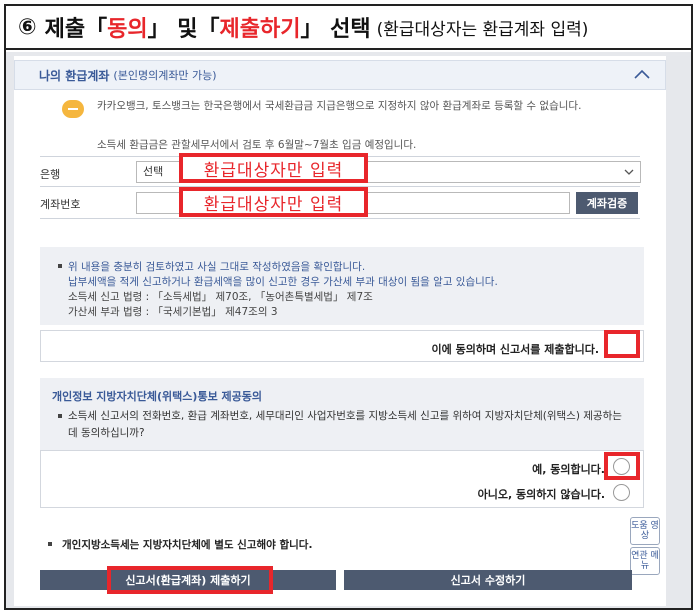 This screenshot has height=614, width=697. Describe the element at coordinates (76, 29) in the screenshot. I see `headline-part-1: 제출「` at that location.